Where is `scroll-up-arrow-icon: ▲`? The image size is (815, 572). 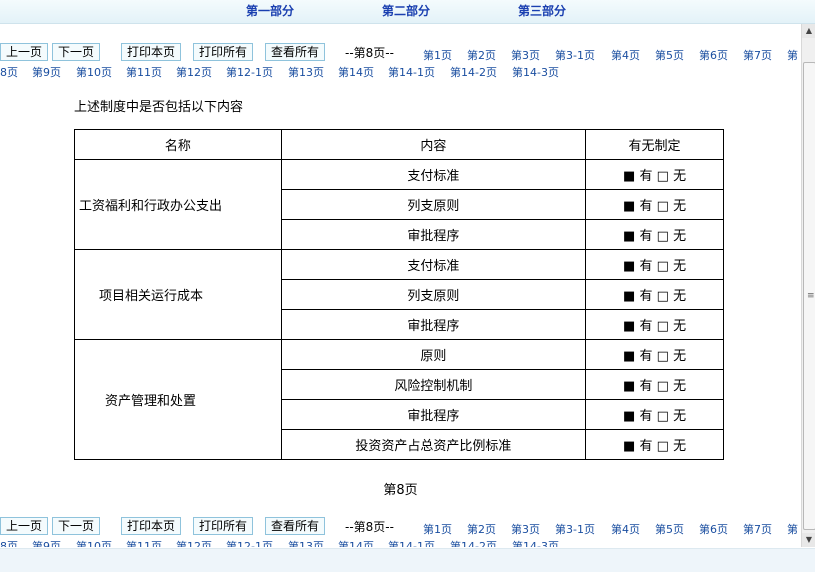 scroll-up-arrow-icon: ▲ is located at coordinates (808, 31).